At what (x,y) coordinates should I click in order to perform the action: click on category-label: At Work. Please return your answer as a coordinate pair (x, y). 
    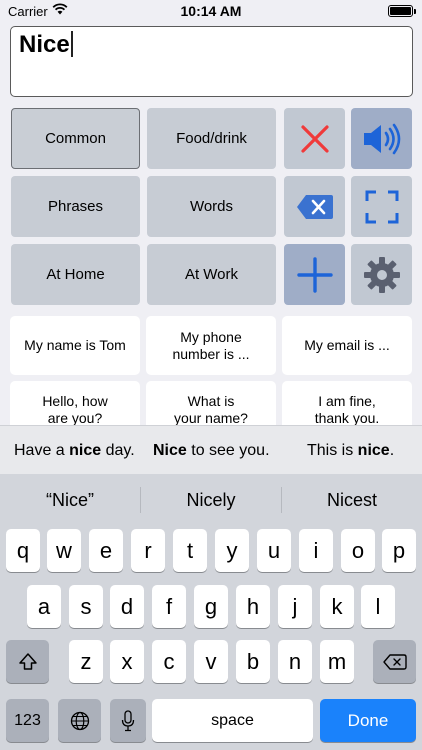
    Looking at the image, I should click on (211, 274).